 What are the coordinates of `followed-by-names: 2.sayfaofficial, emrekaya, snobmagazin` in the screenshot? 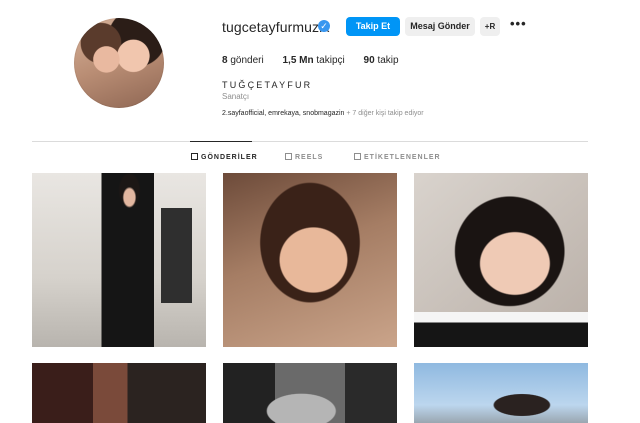 It's located at (283, 113).